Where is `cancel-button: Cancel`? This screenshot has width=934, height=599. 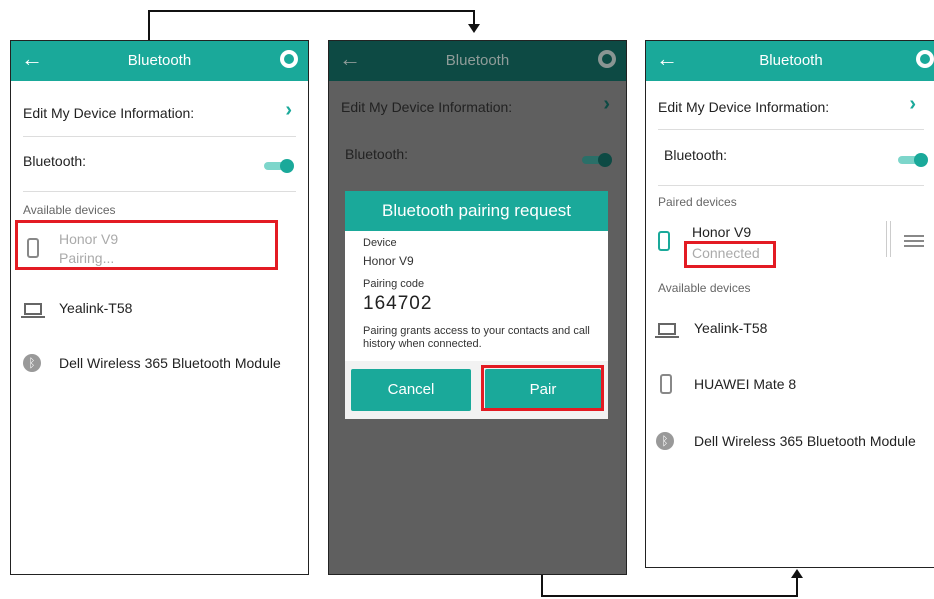 cancel-button: Cancel is located at coordinates (411, 390).